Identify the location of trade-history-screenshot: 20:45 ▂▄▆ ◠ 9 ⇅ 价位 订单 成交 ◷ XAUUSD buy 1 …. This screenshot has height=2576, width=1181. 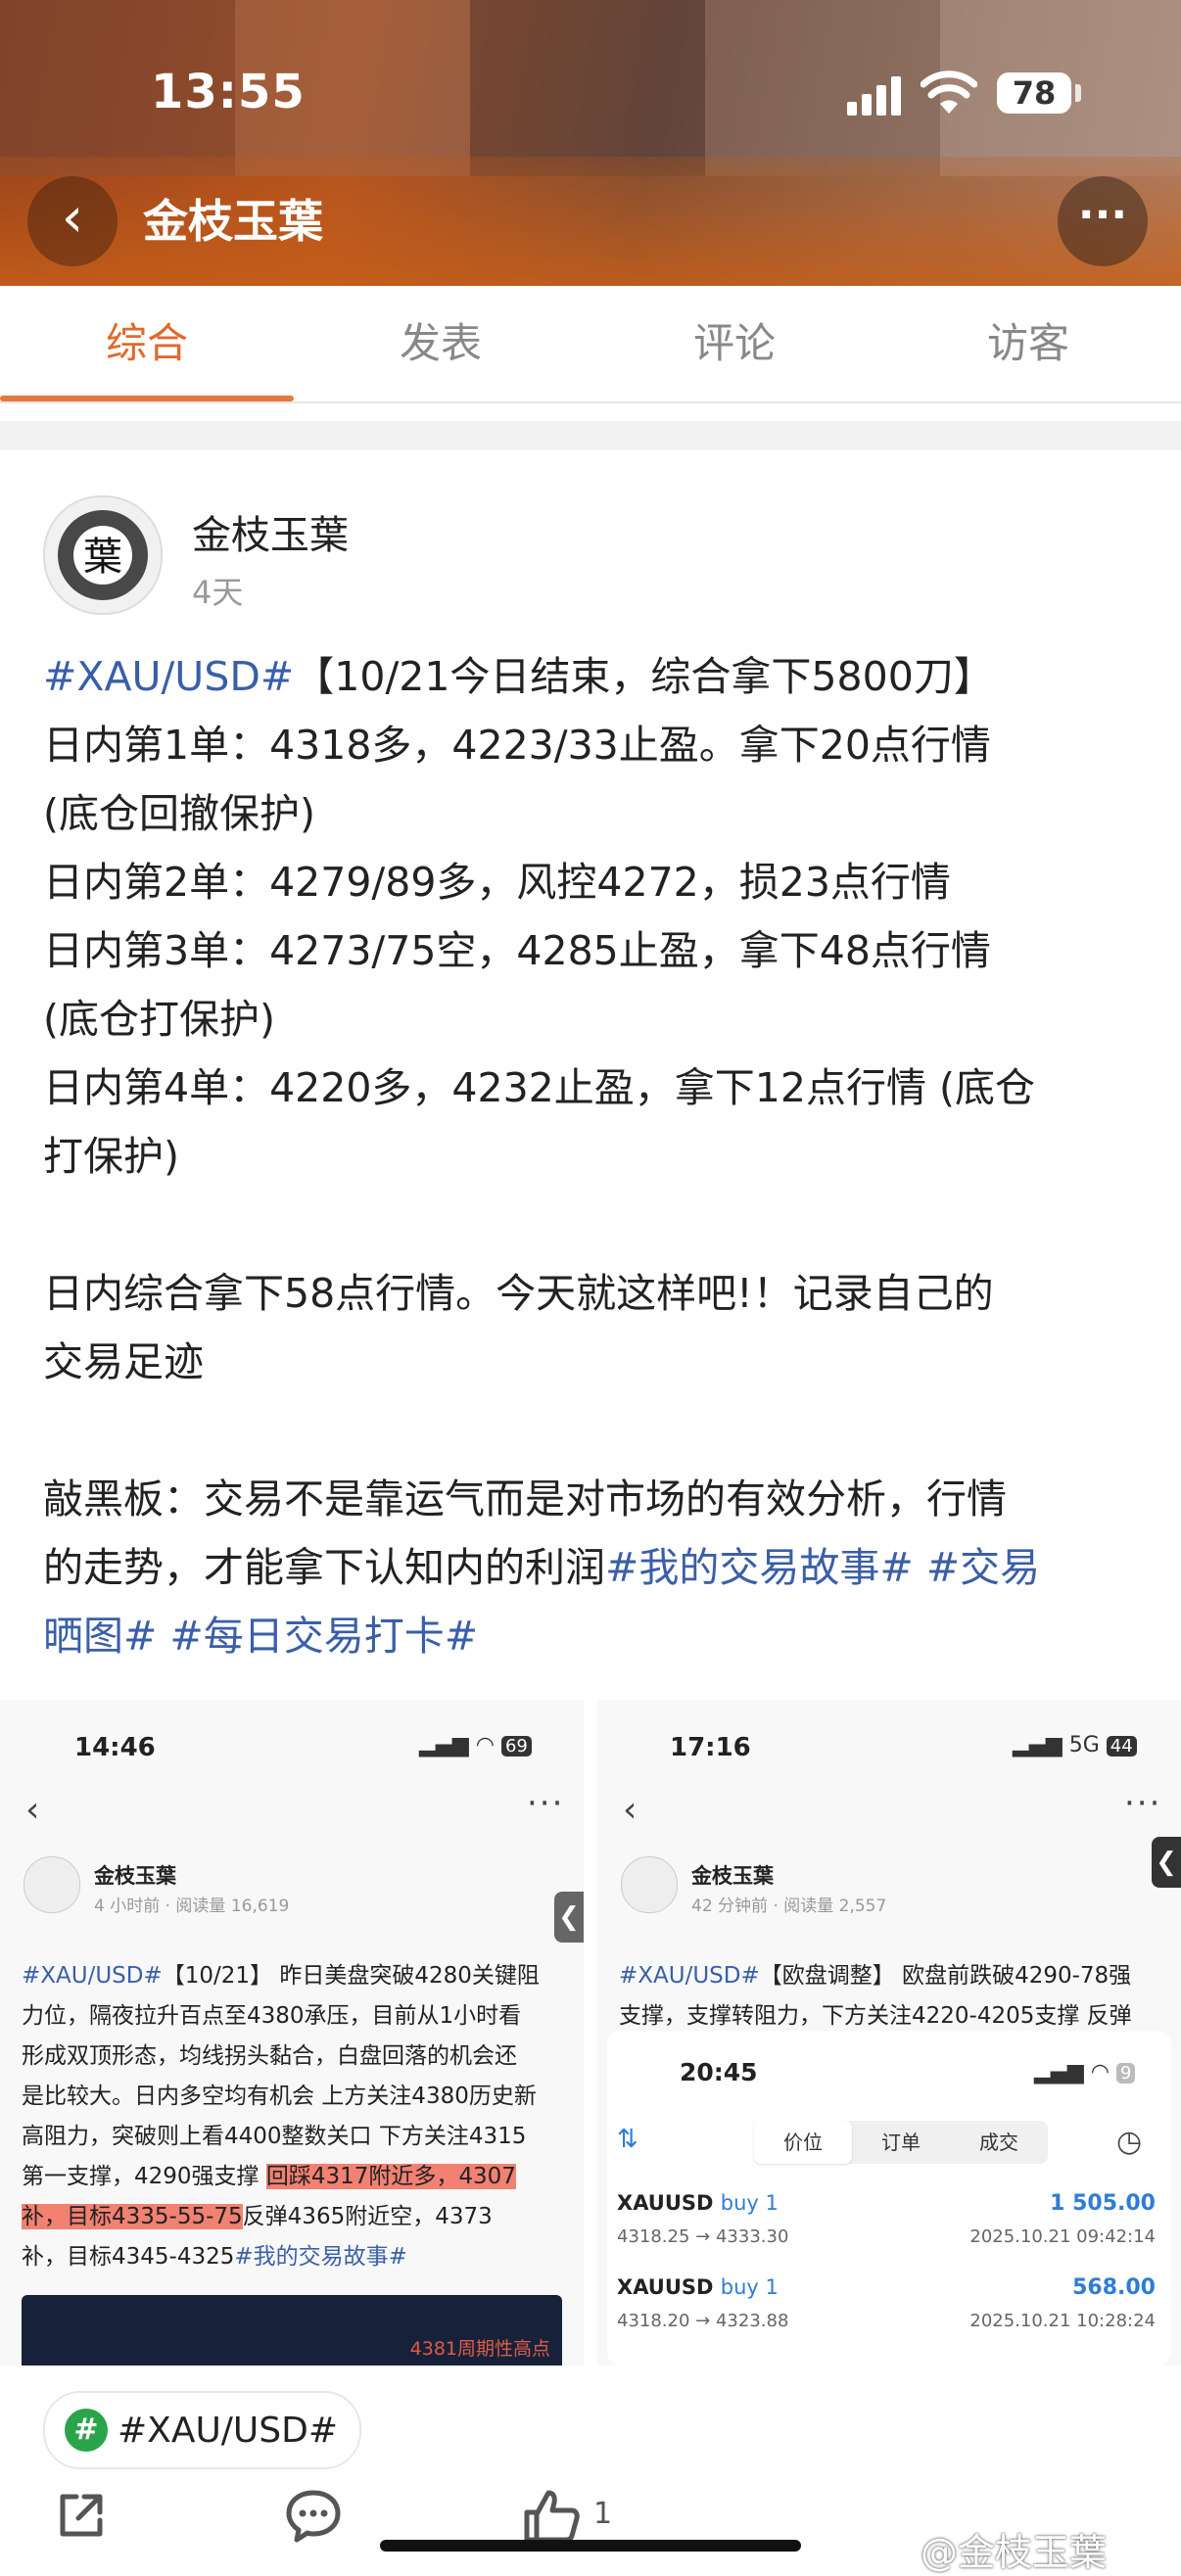
(889, 2198).